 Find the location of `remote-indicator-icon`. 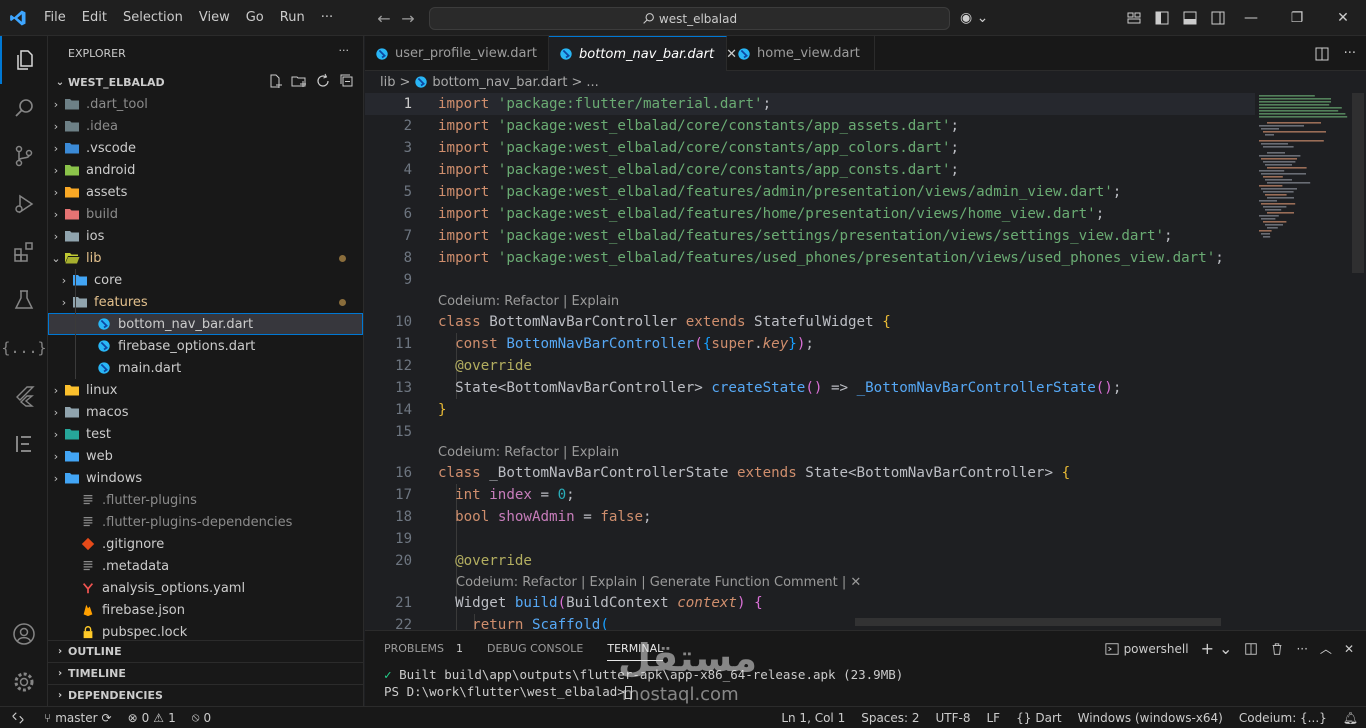

remote-indicator-icon is located at coordinates (18, 717).